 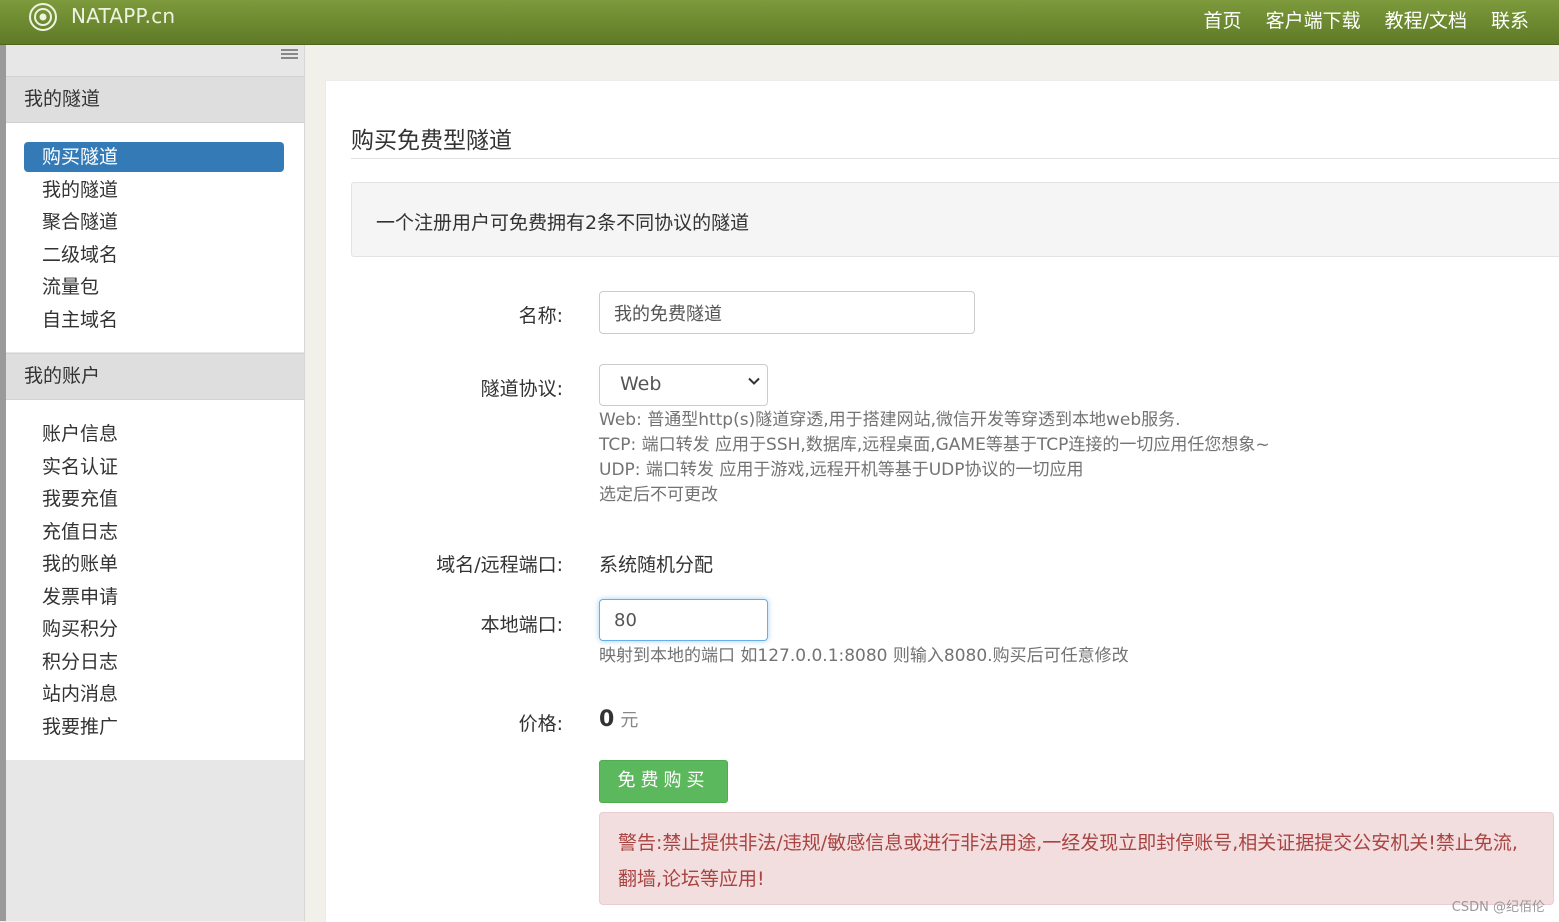 I want to click on title-divider, so click(x=955, y=158).